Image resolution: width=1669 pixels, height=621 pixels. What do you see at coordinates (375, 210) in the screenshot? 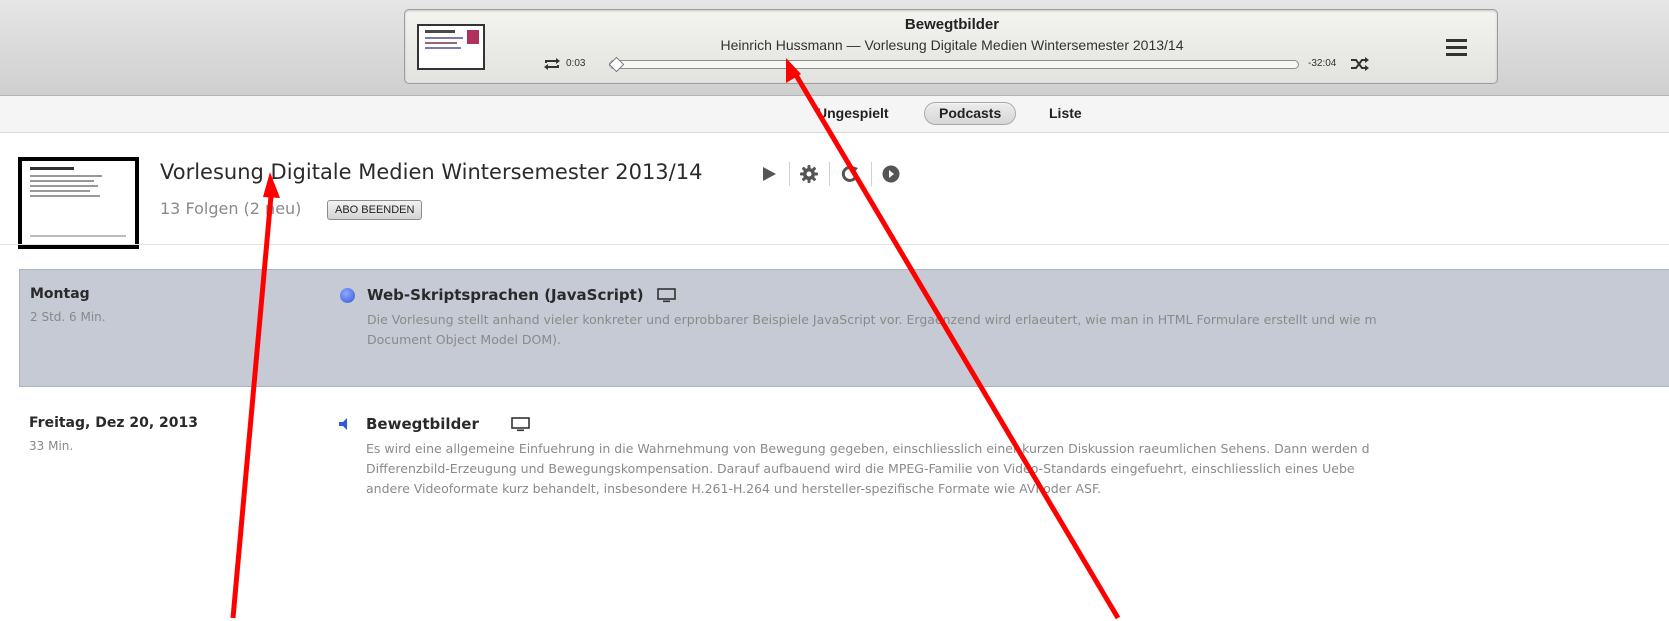
I see `unsubscribe-button: ABO BEENDEN` at bounding box center [375, 210].